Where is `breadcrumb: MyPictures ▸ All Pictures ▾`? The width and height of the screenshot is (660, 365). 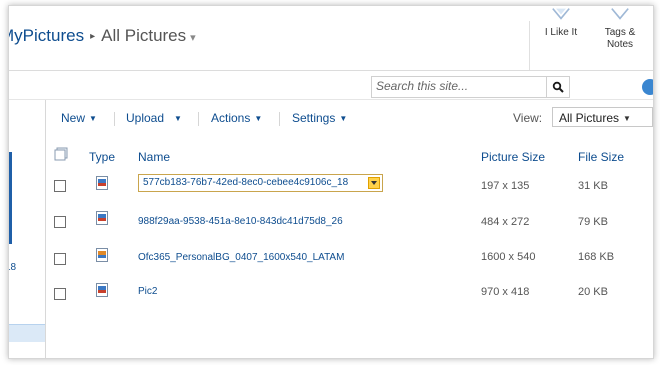
breadcrumb: MyPictures ▸ All Pictures ▾ is located at coordinates (102, 36).